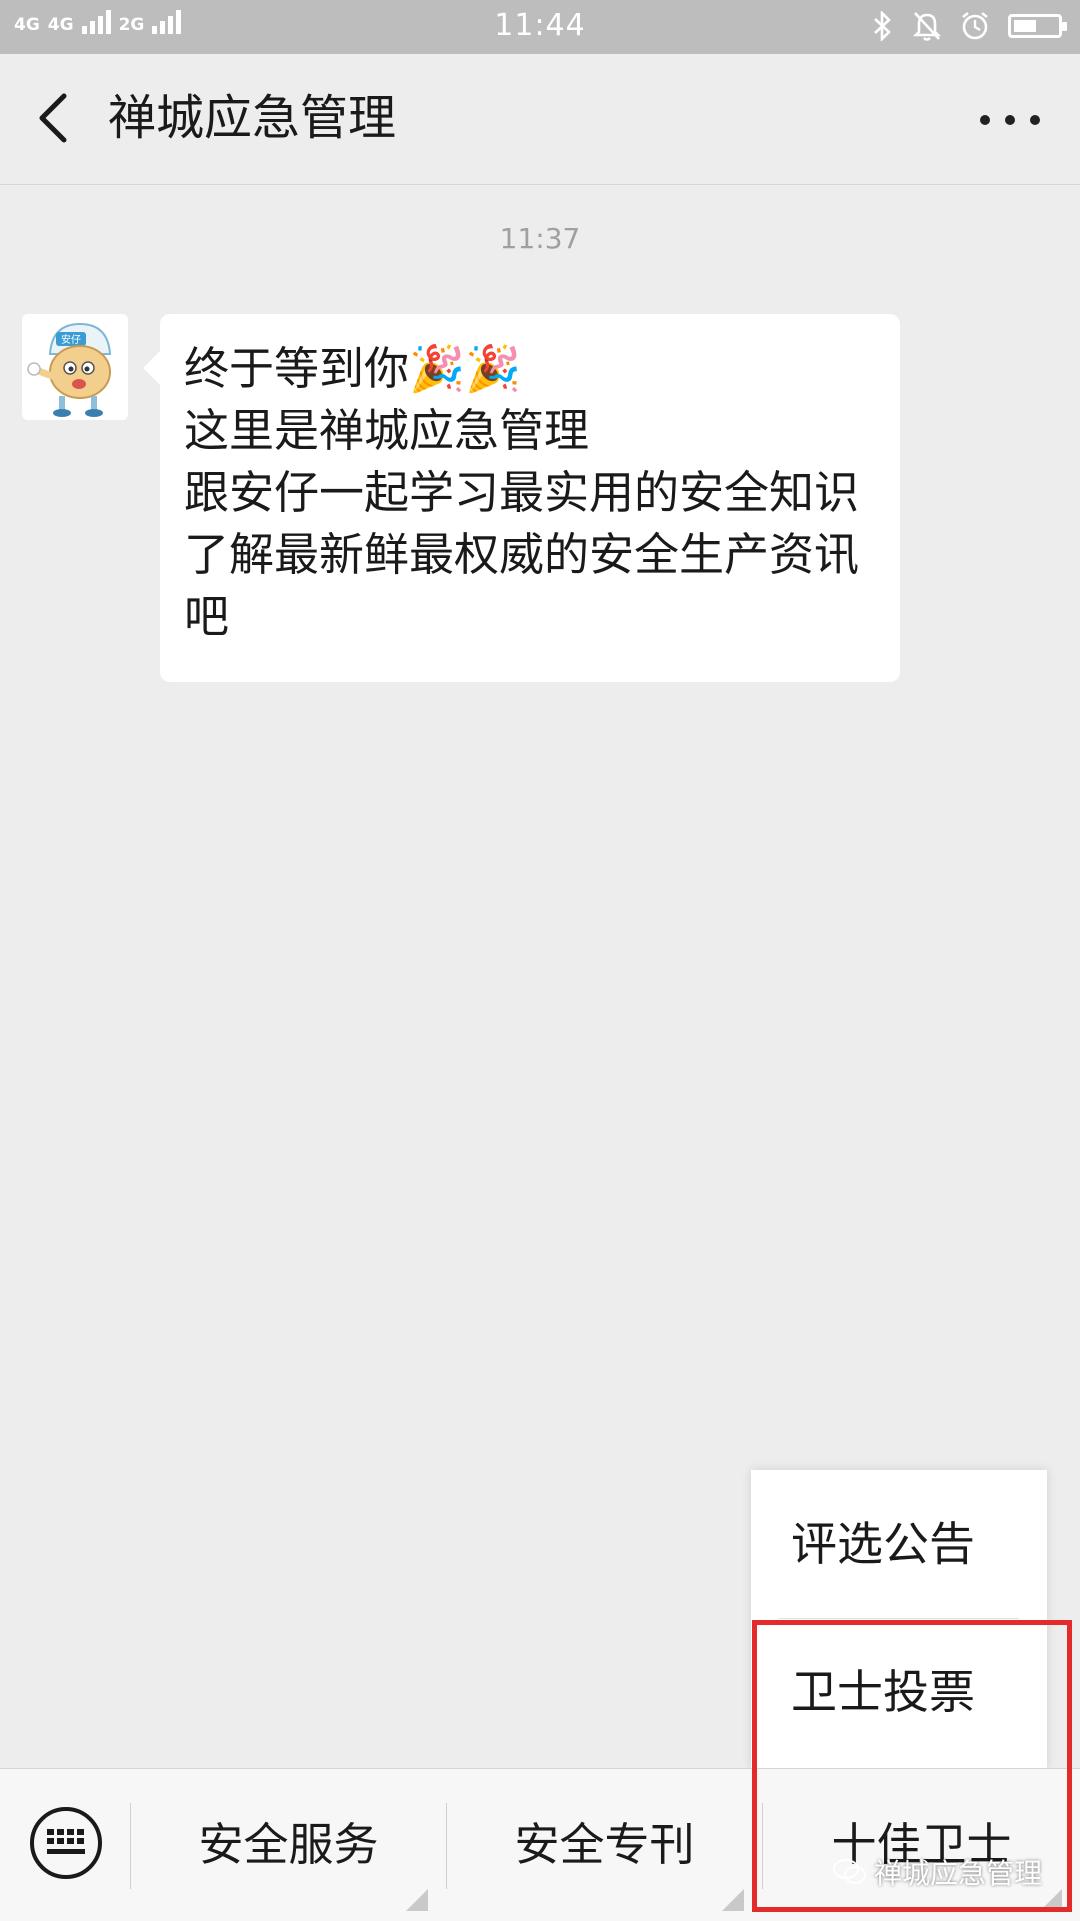  I want to click on avatar: 安仔, so click(75, 367).